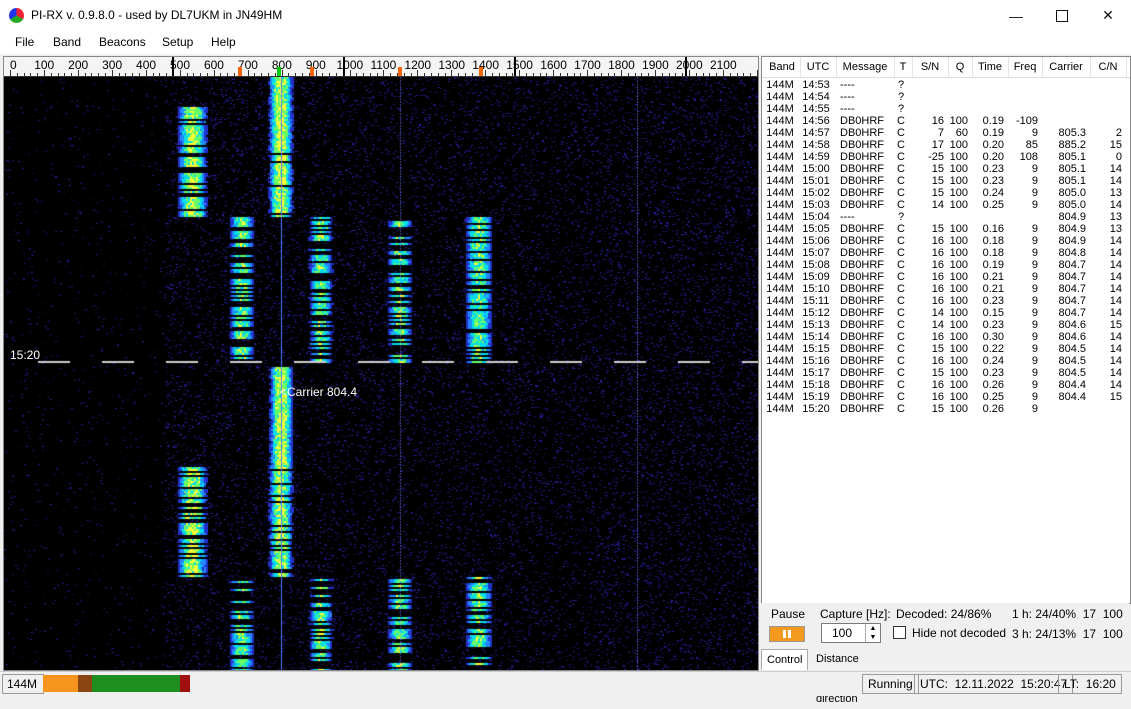 The width and height of the screenshot is (1131, 709). What do you see at coordinates (946, 229) in the screenshot?
I see `log-row: 144M 15:05 DB0HRF C 15 100 0.16 9 804.9 13` at bounding box center [946, 229].